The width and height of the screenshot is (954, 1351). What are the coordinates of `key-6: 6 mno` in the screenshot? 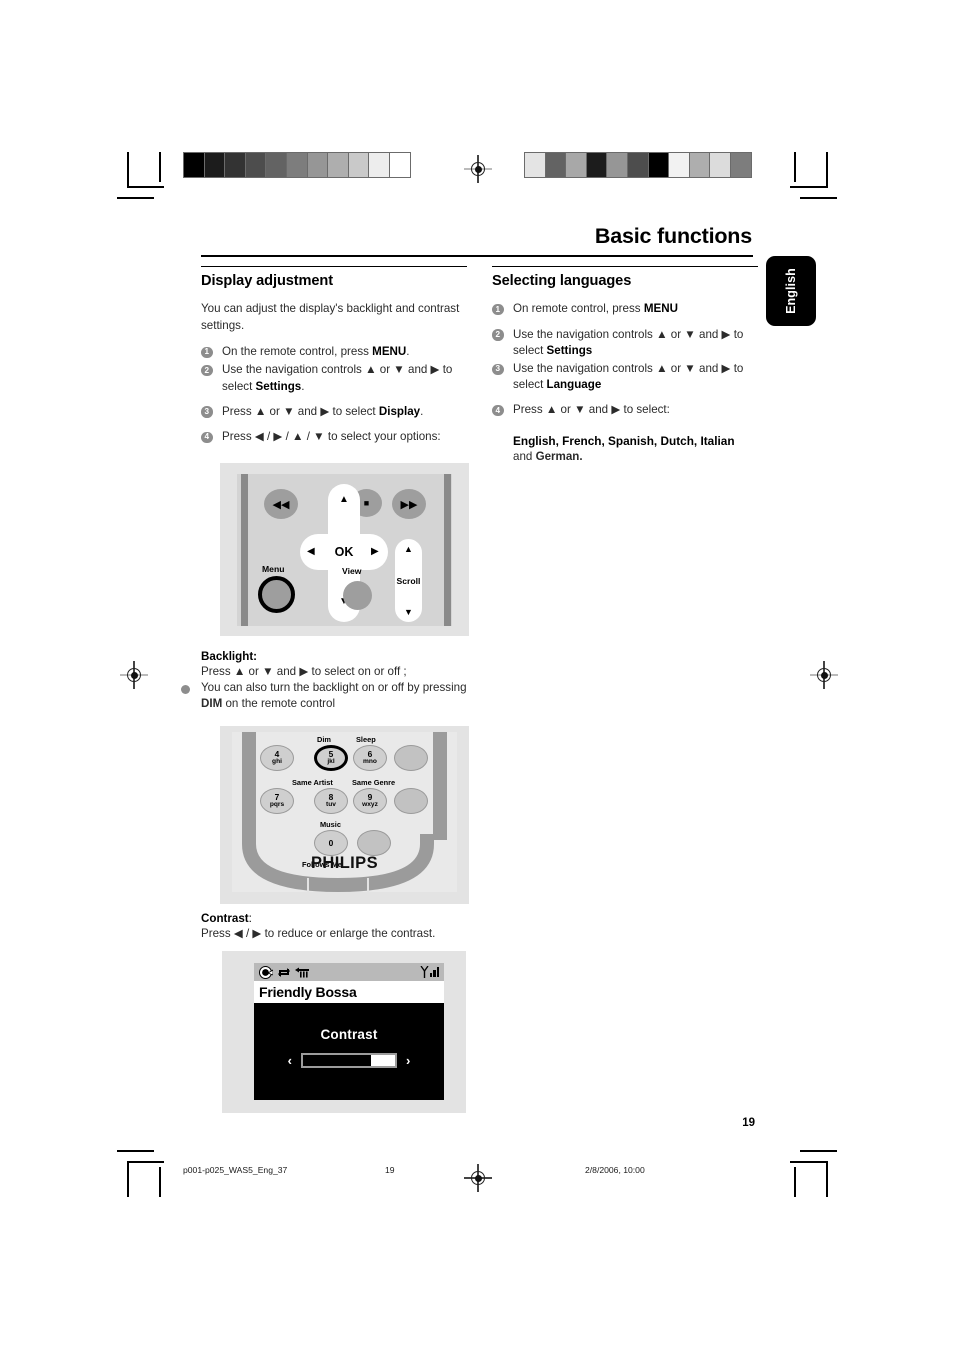 It's located at (370, 758).